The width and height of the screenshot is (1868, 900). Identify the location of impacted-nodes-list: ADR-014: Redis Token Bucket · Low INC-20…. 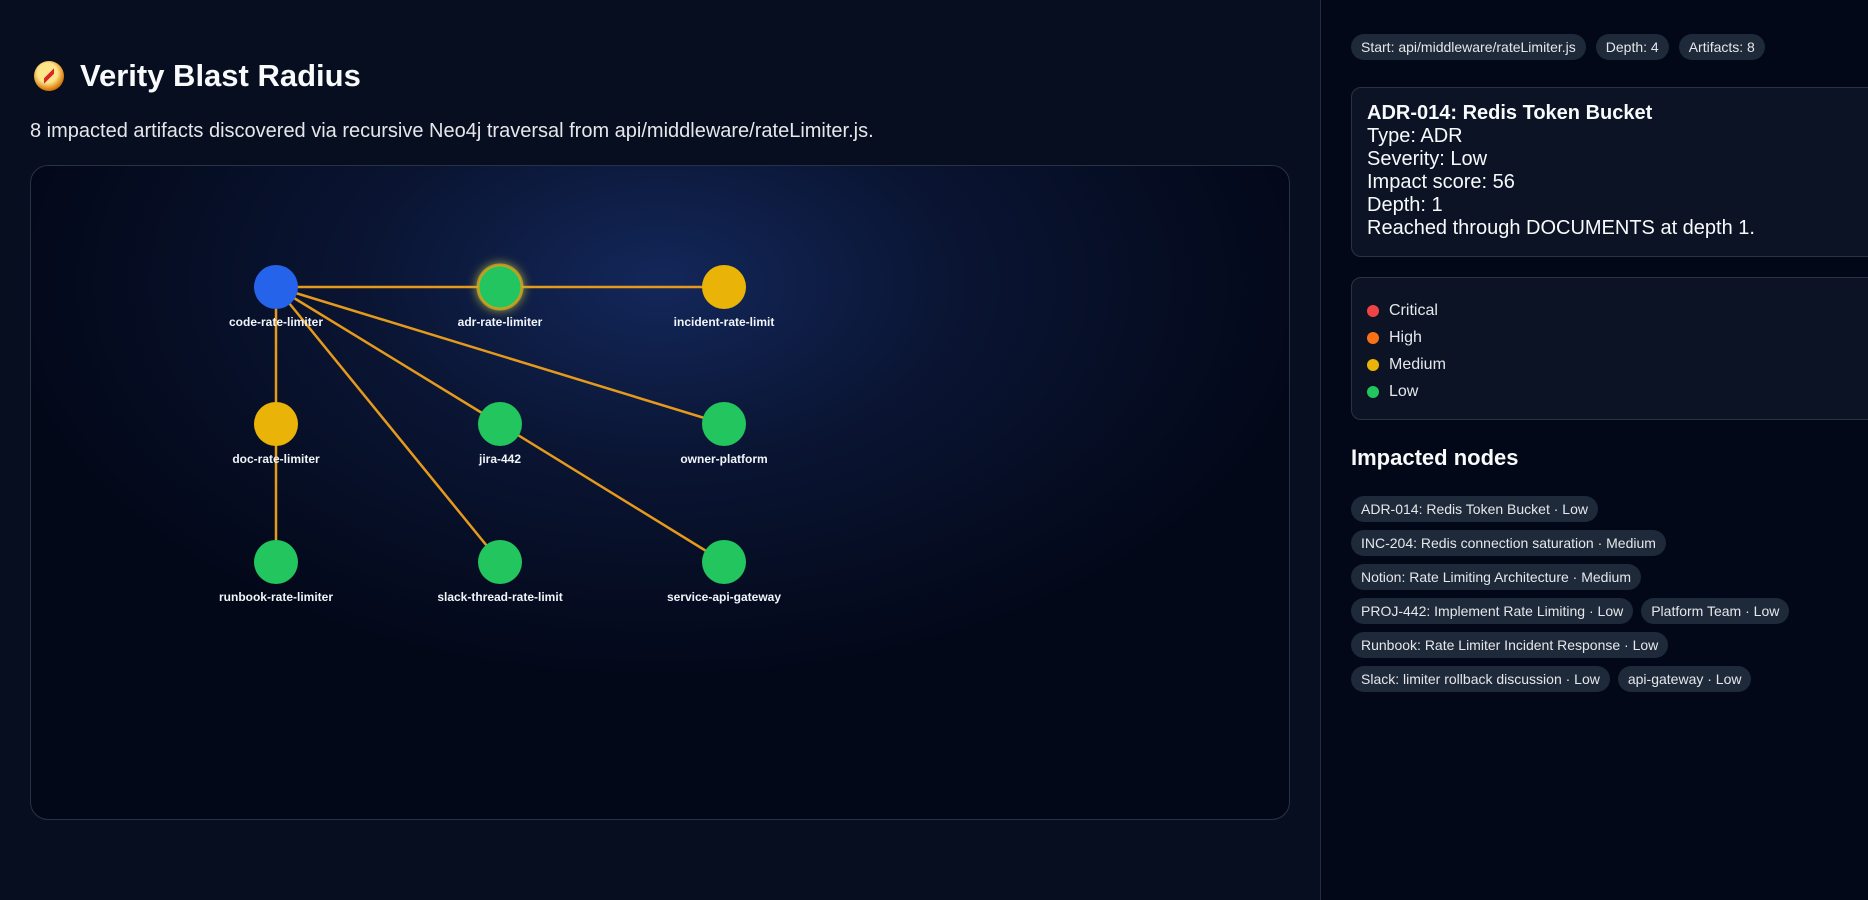
(1586, 594).